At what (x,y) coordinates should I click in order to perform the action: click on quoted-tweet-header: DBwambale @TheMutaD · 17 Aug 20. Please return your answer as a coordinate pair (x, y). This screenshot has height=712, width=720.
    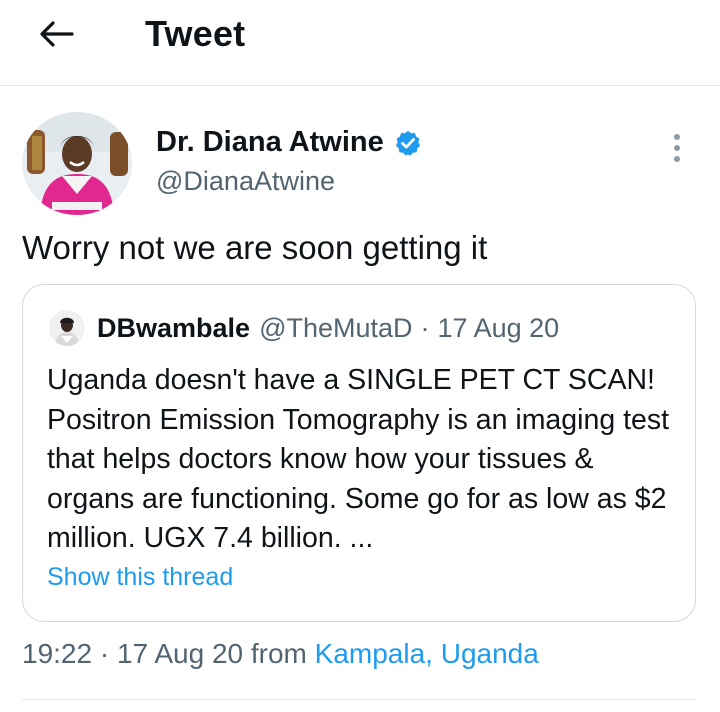
    Looking at the image, I should click on (304, 328).